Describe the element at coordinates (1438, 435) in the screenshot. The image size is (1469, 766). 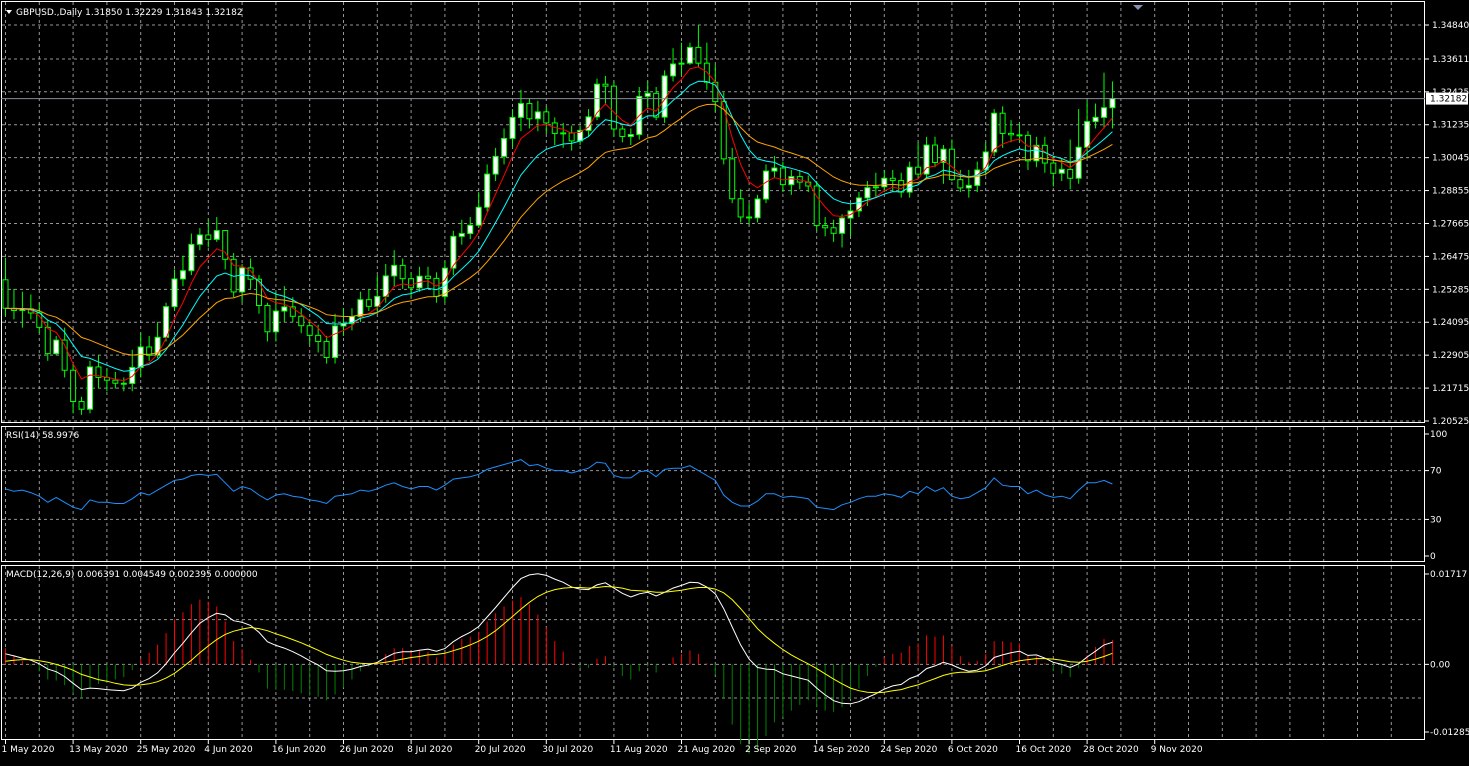
I see `y-tick-label: 100` at that location.